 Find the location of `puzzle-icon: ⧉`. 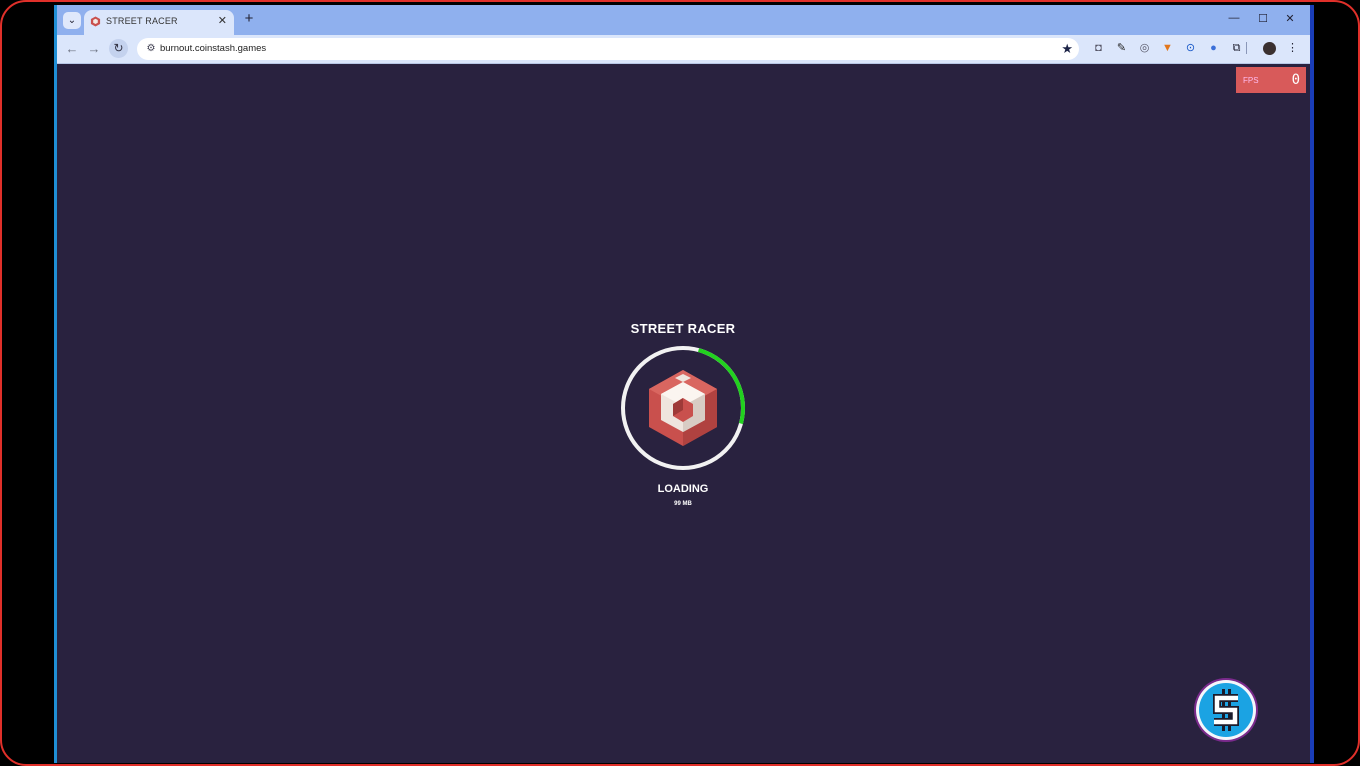

puzzle-icon: ⧉ is located at coordinates (1236, 48).